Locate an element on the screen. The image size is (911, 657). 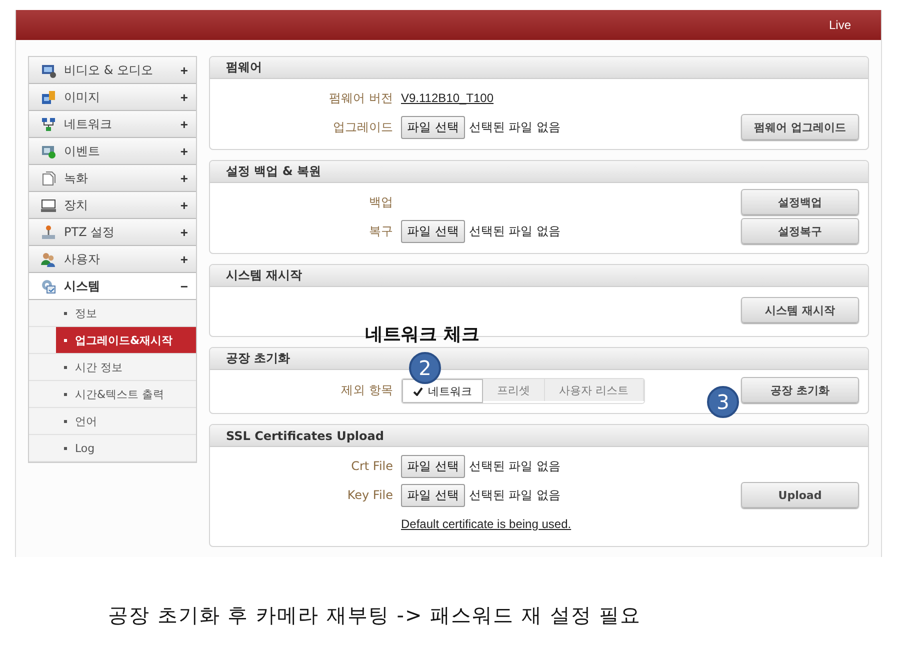
collapse-toggle: − is located at coordinates (184, 286).